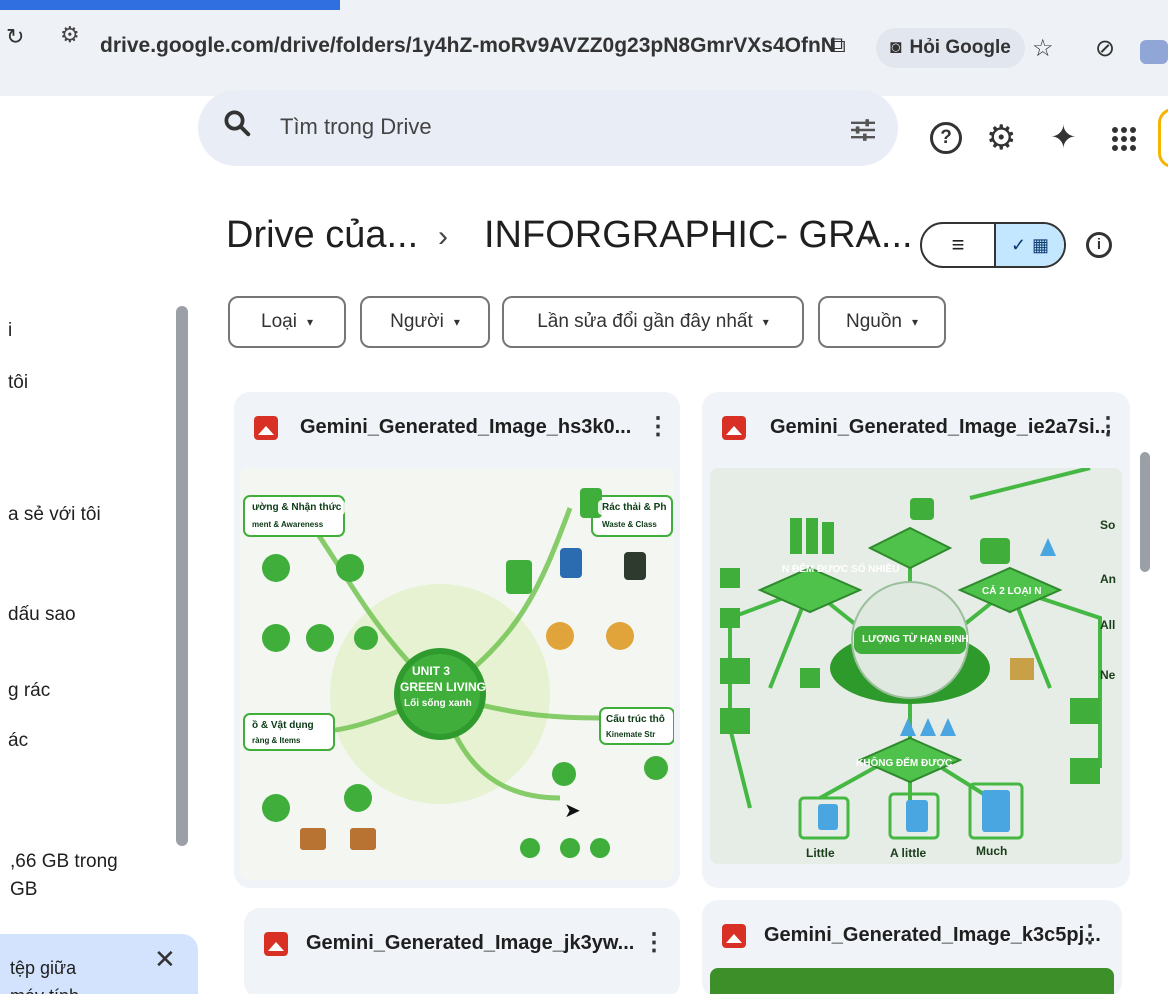 The image size is (1168, 994). I want to click on list-view-icon: ≡, so click(958, 244).